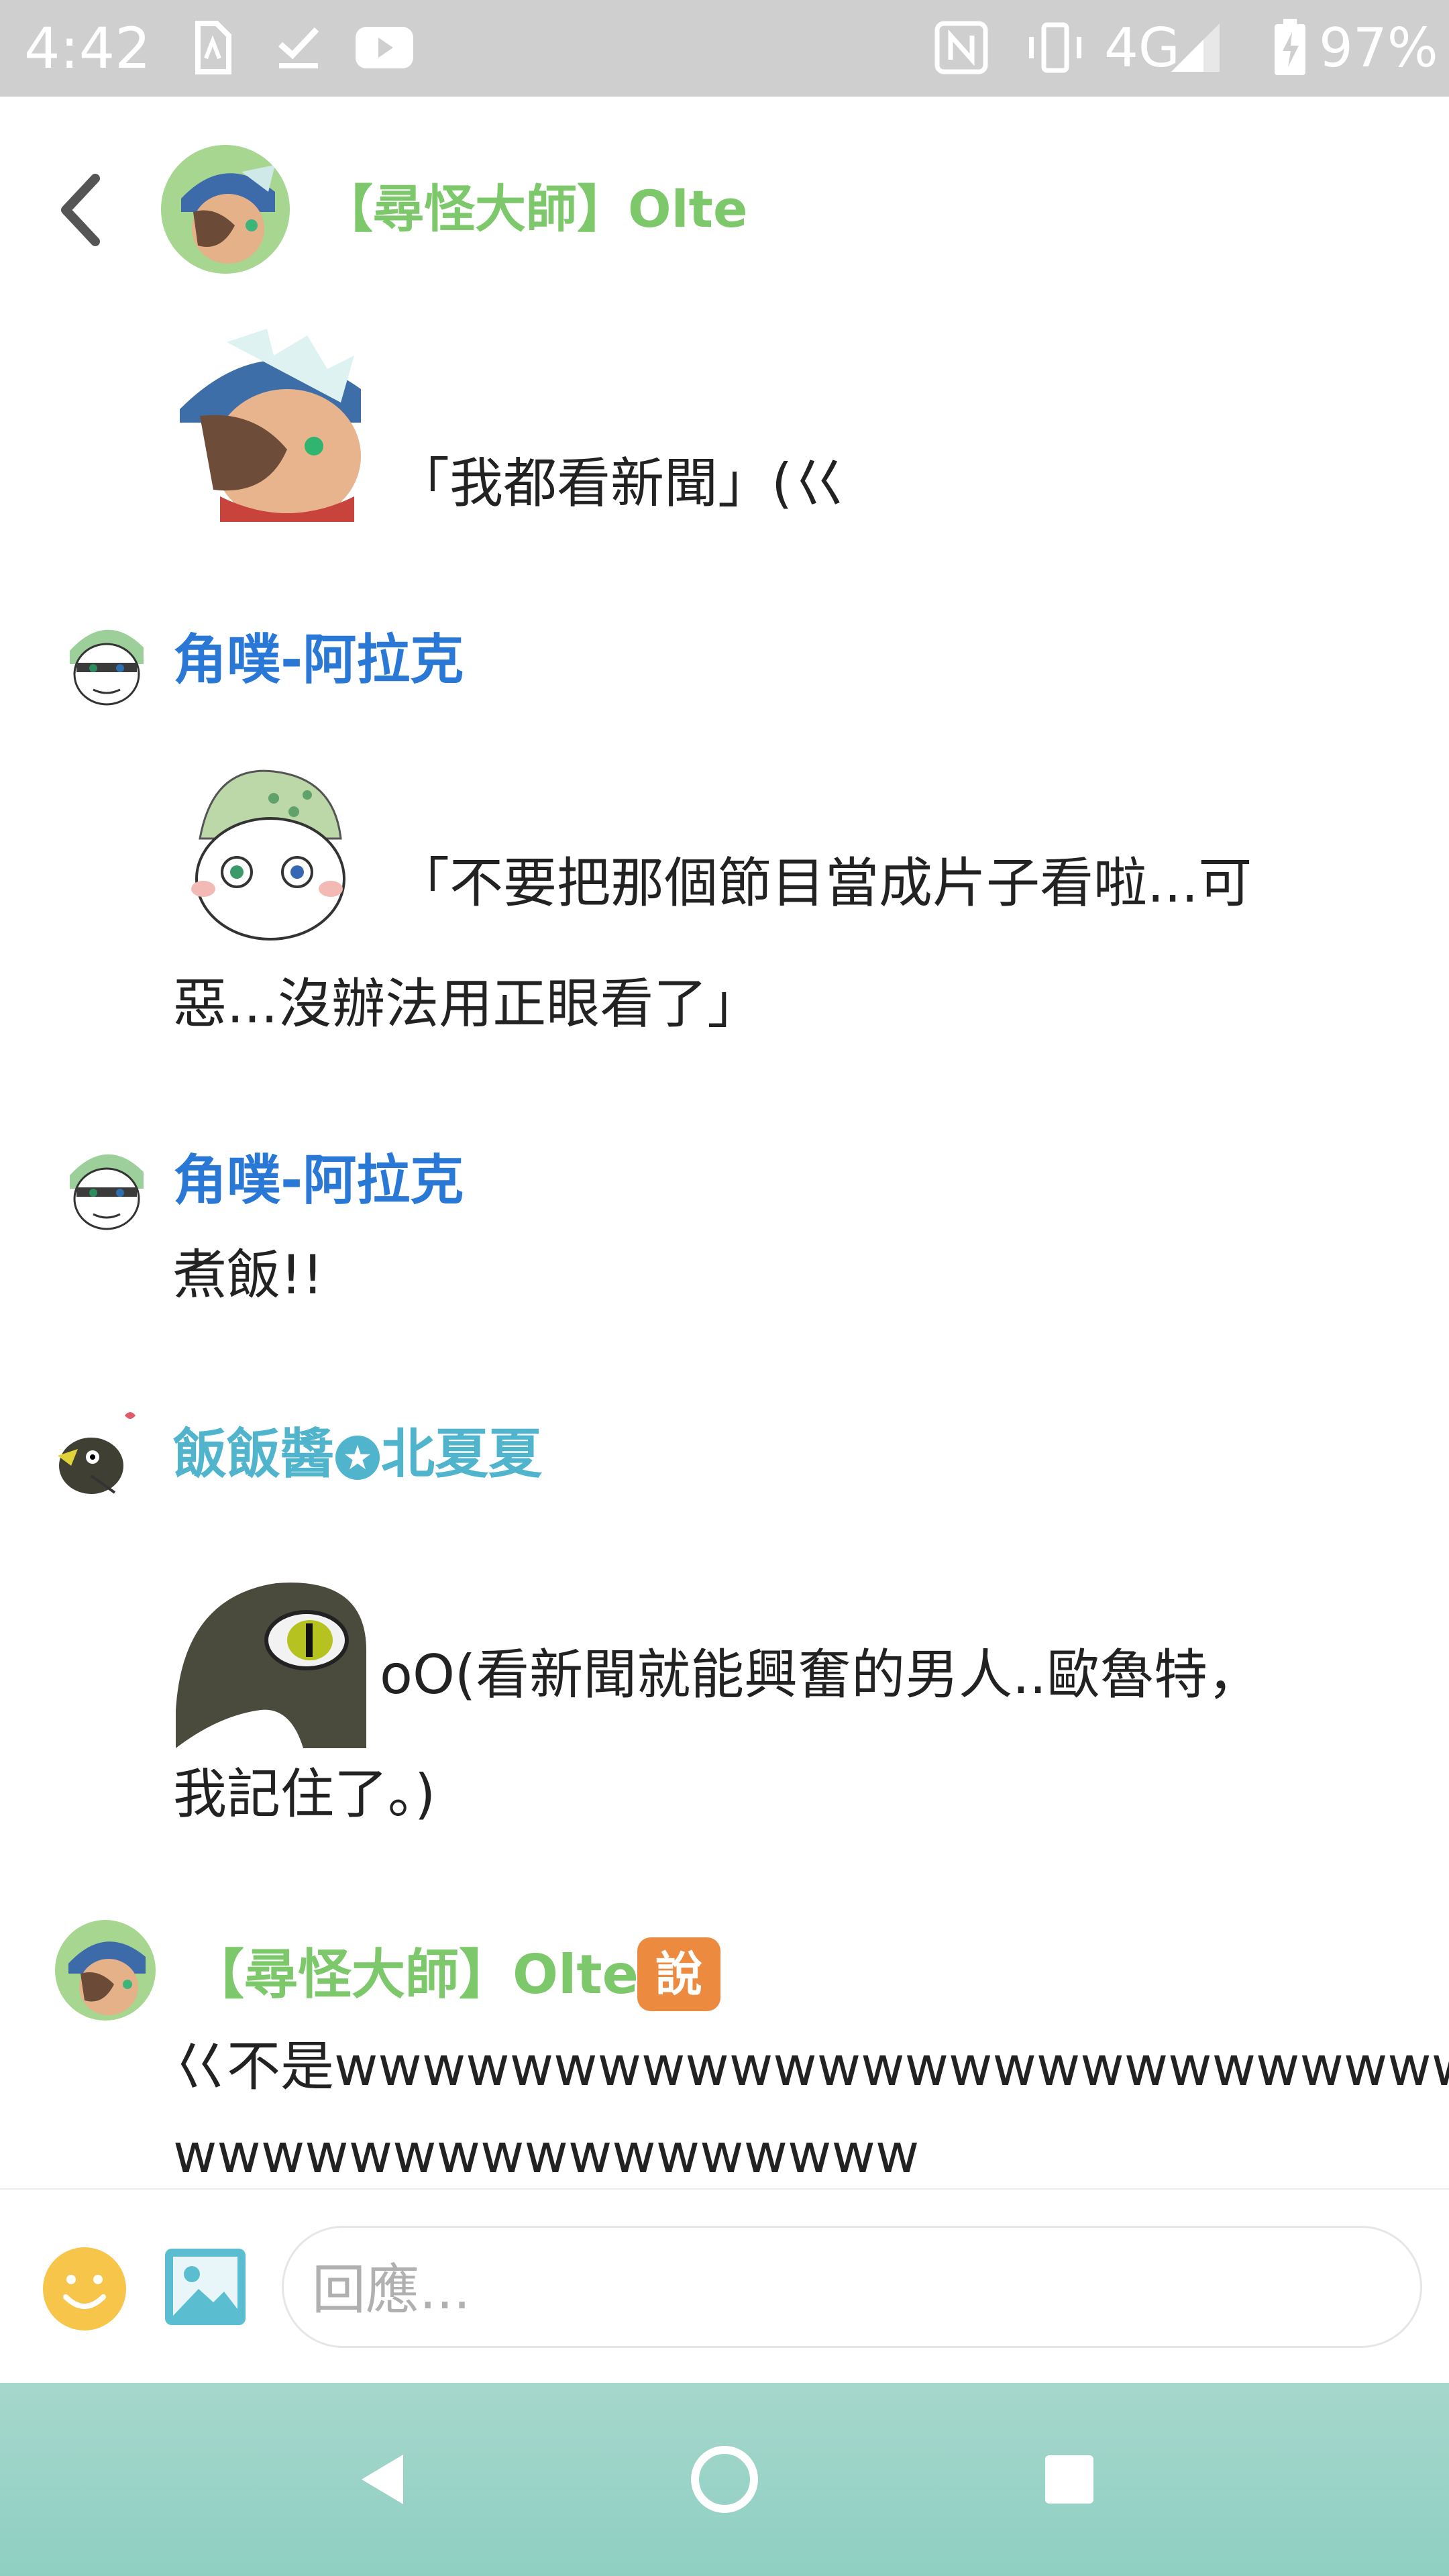  What do you see at coordinates (357, 1458) in the screenshot?
I see `star-badge-icon: ★` at bounding box center [357, 1458].